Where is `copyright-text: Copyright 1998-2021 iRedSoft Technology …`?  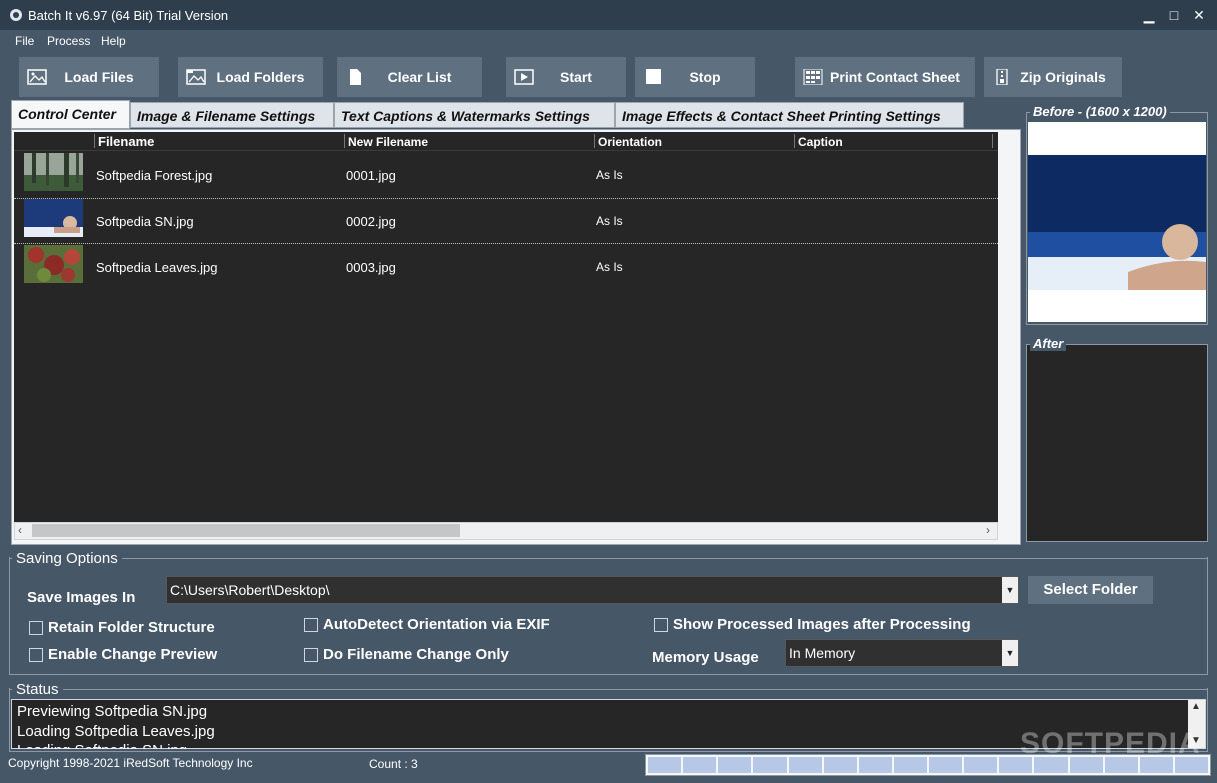
copyright-text: Copyright 1998-2021 iRedSoft Technology … is located at coordinates (130, 763).